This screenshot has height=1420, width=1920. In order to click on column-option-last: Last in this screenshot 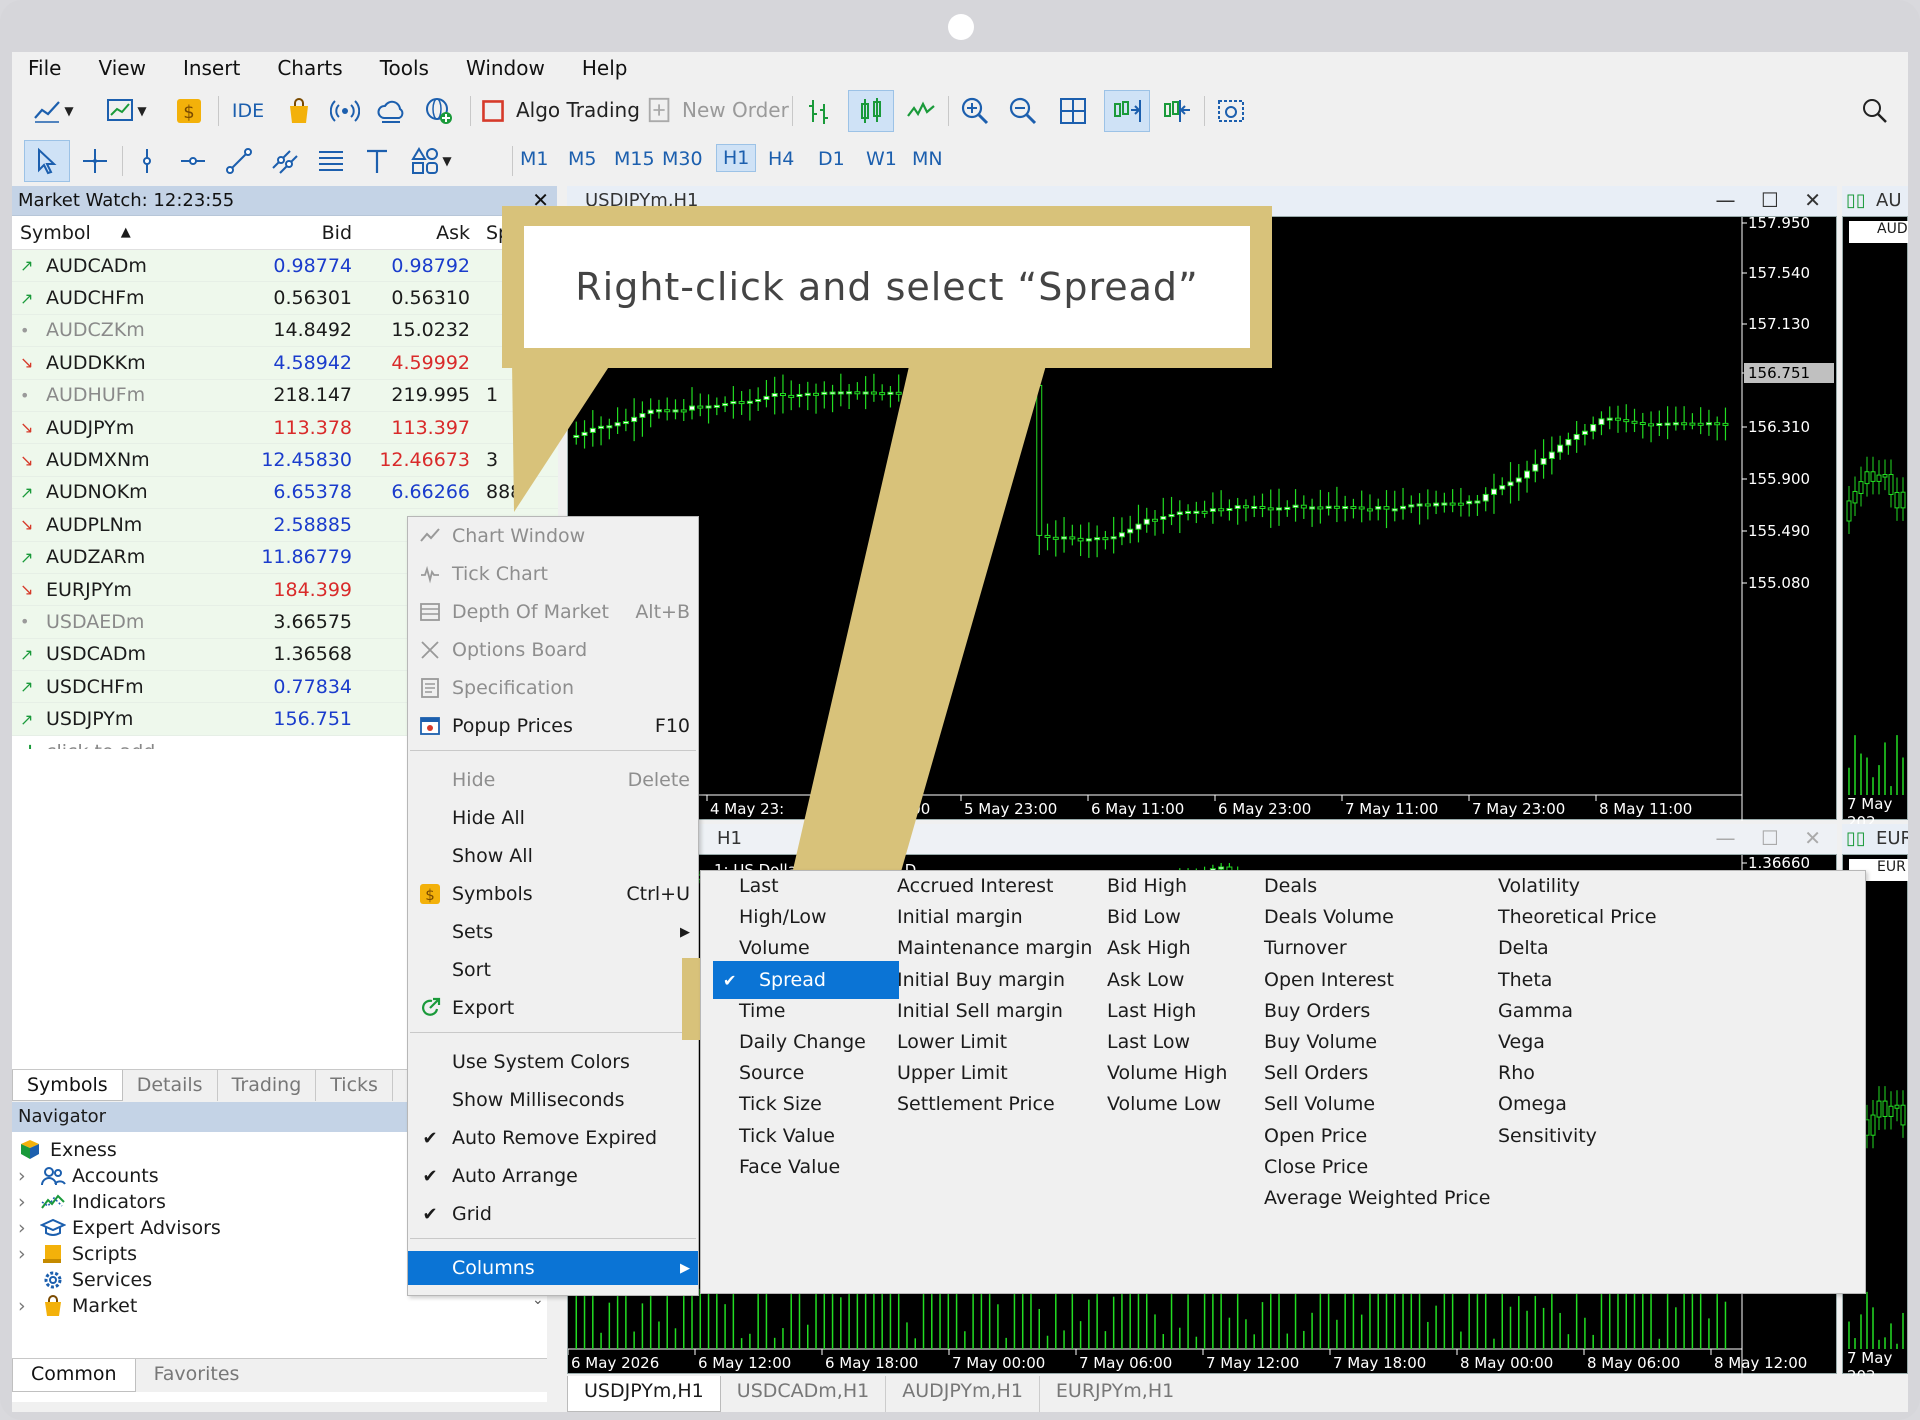, I will do `click(759, 886)`.